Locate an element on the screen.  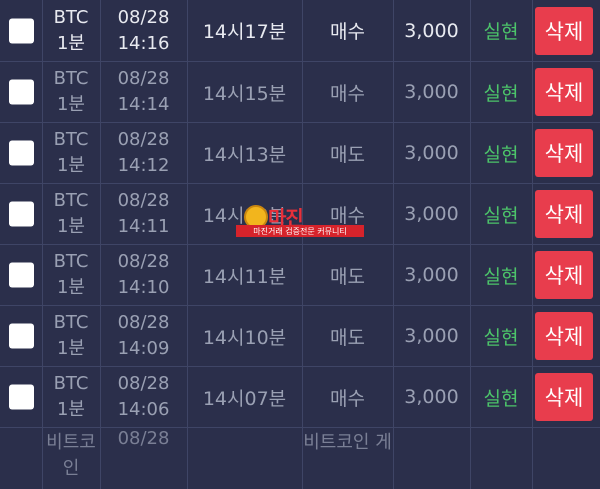
round-label: 14시11분 is located at coordinates (244, 276).